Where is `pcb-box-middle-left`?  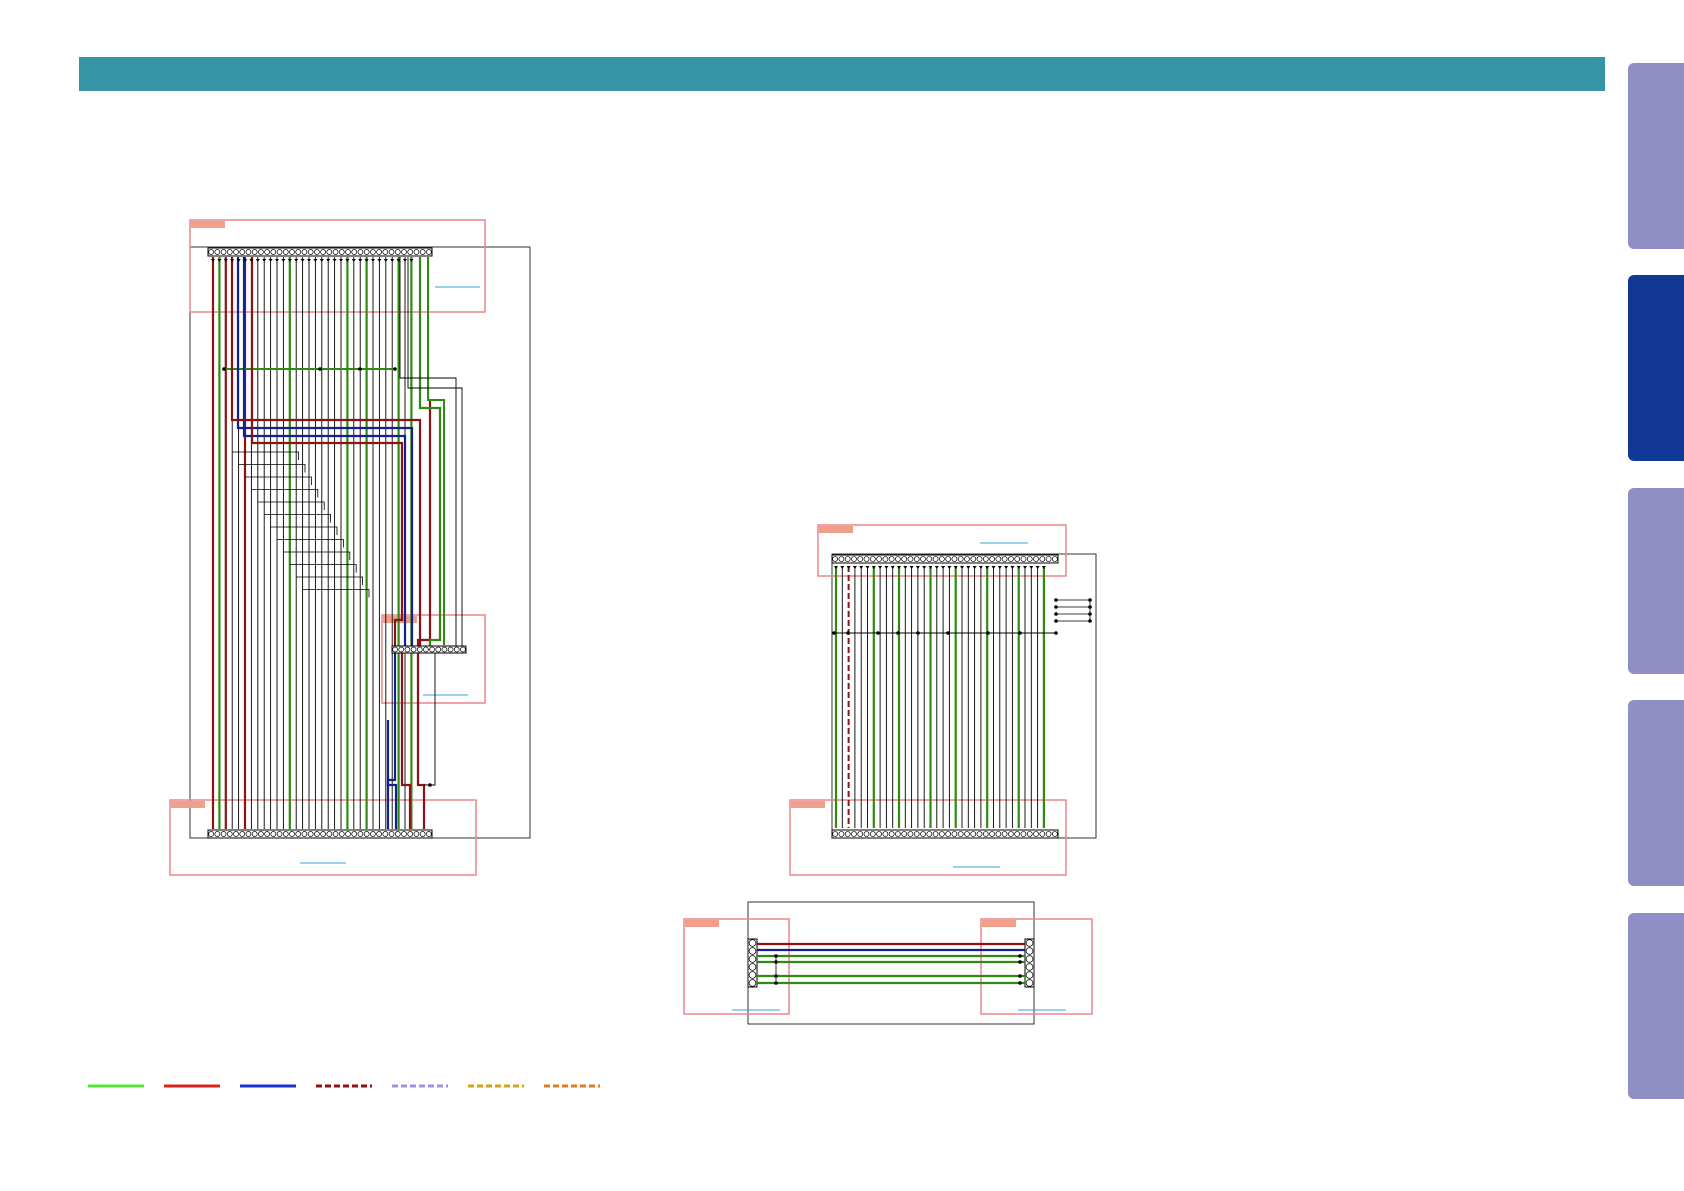
pcb-box-middle-left is located at coordinates (433, 659).